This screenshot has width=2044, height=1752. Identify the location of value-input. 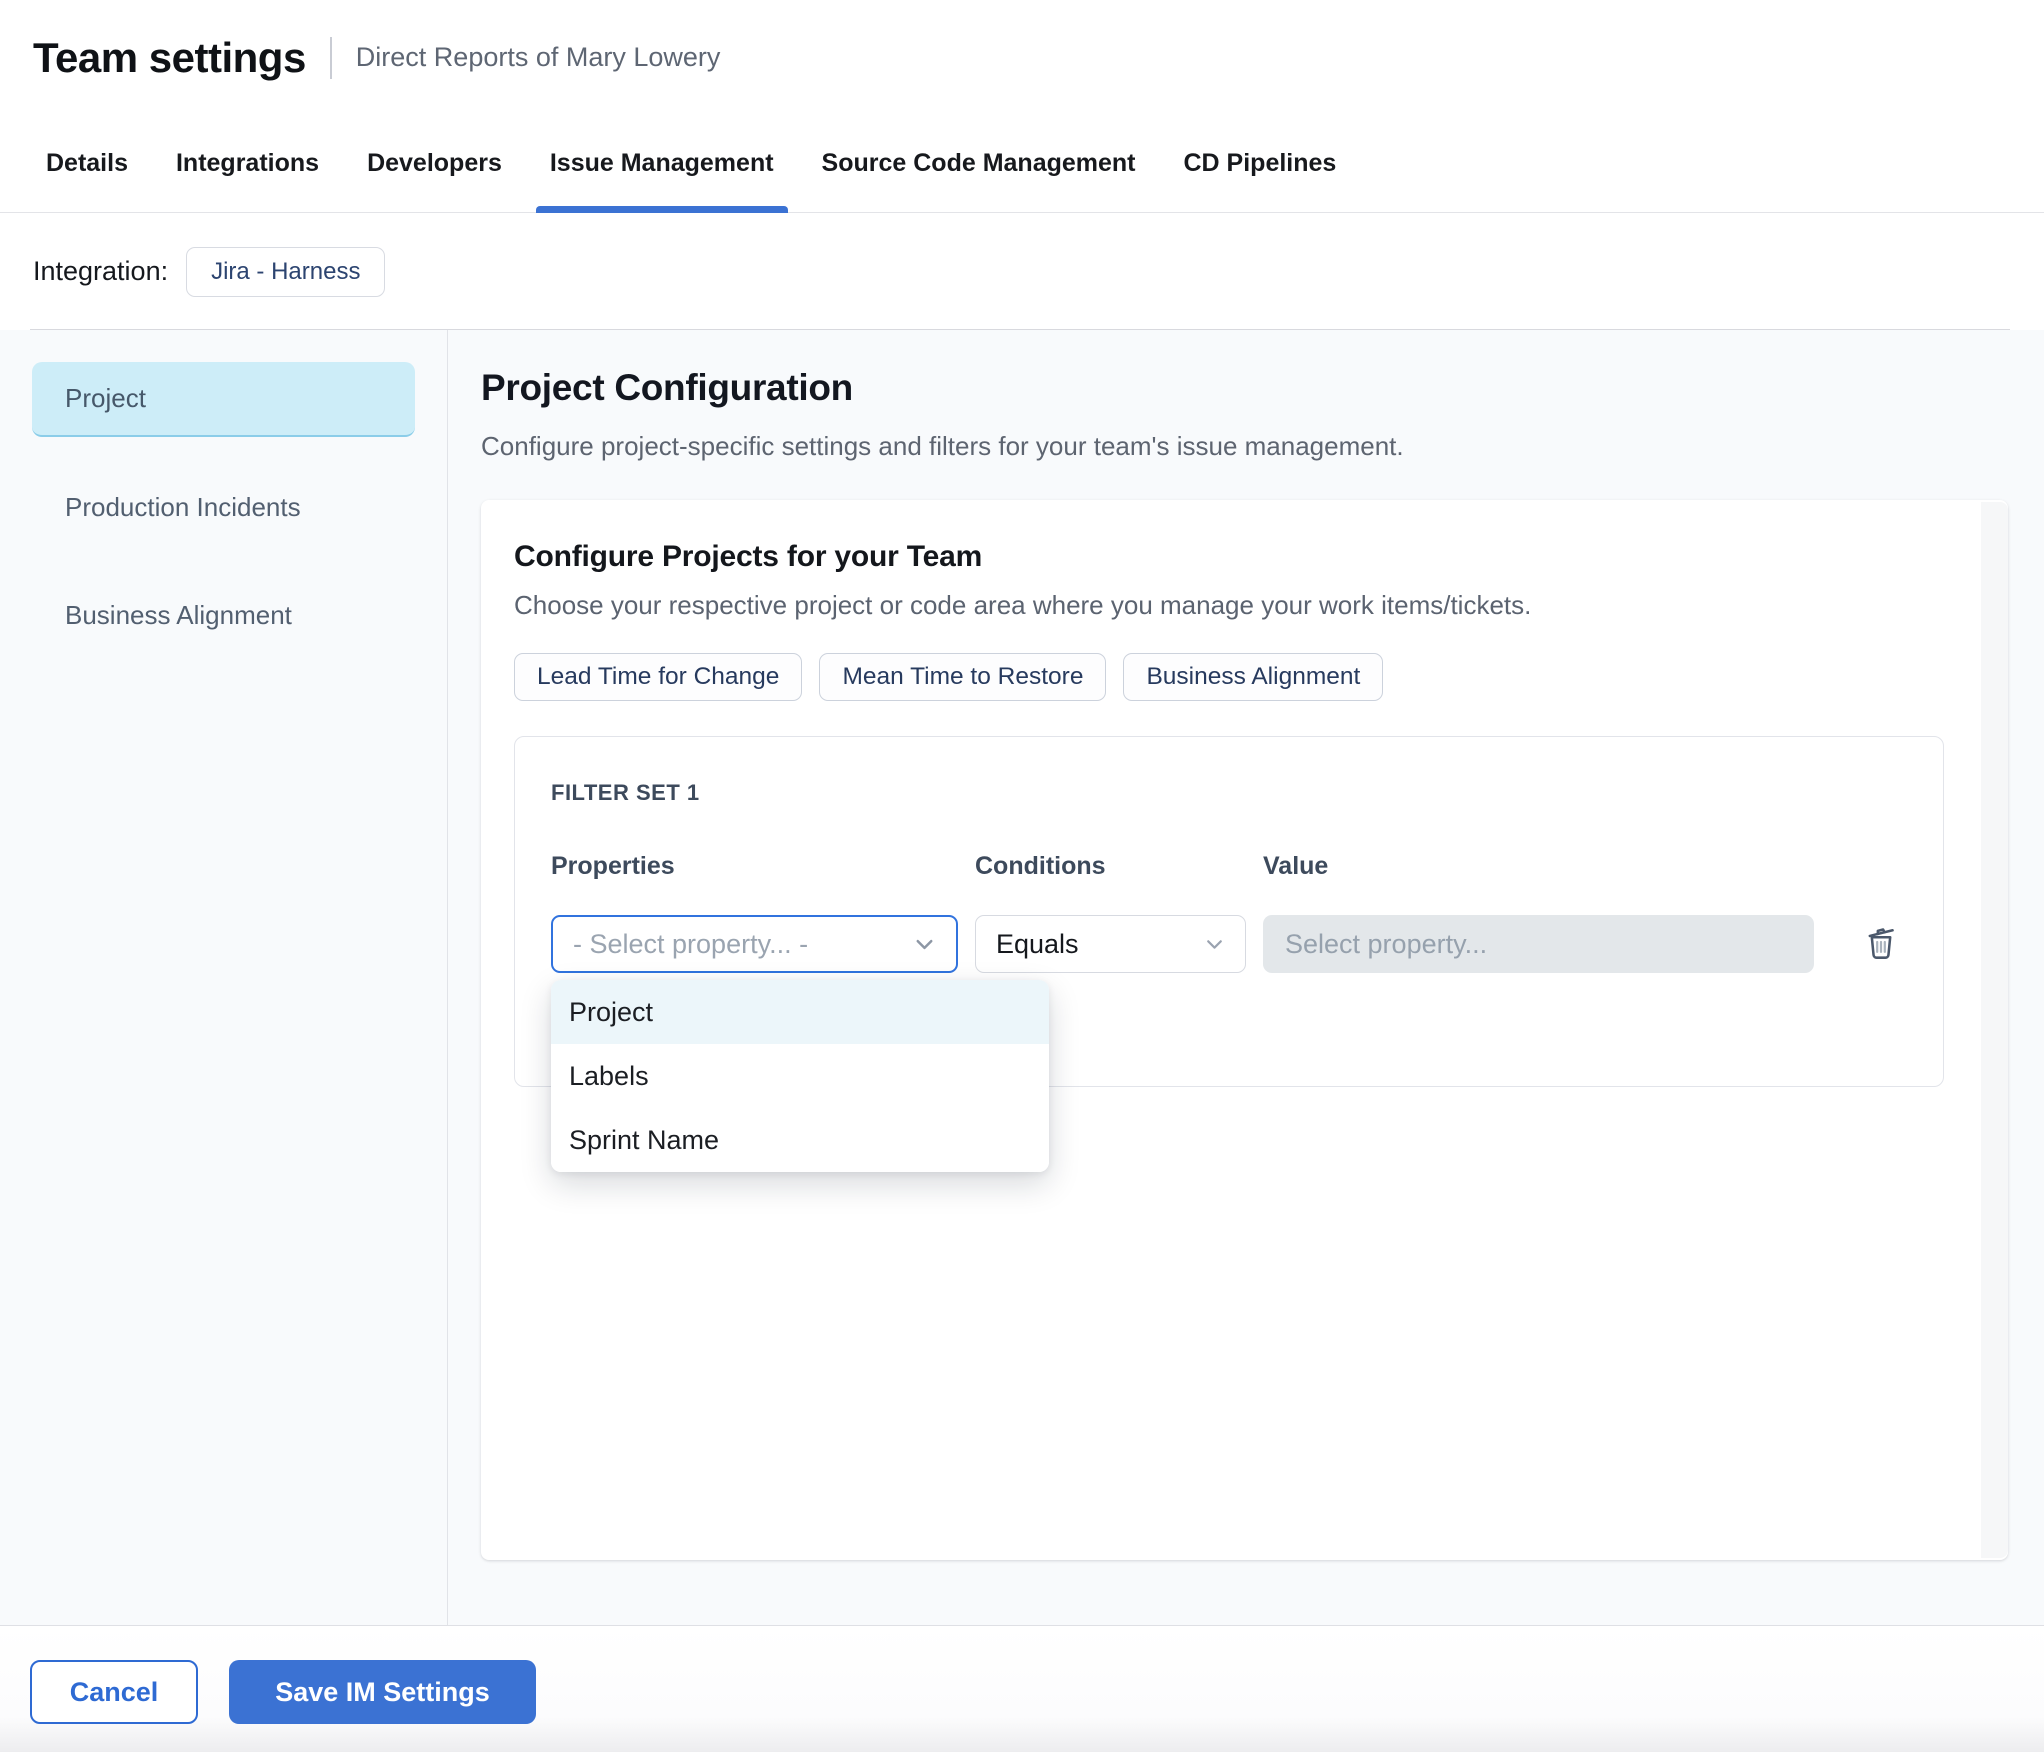
(1538, 944).